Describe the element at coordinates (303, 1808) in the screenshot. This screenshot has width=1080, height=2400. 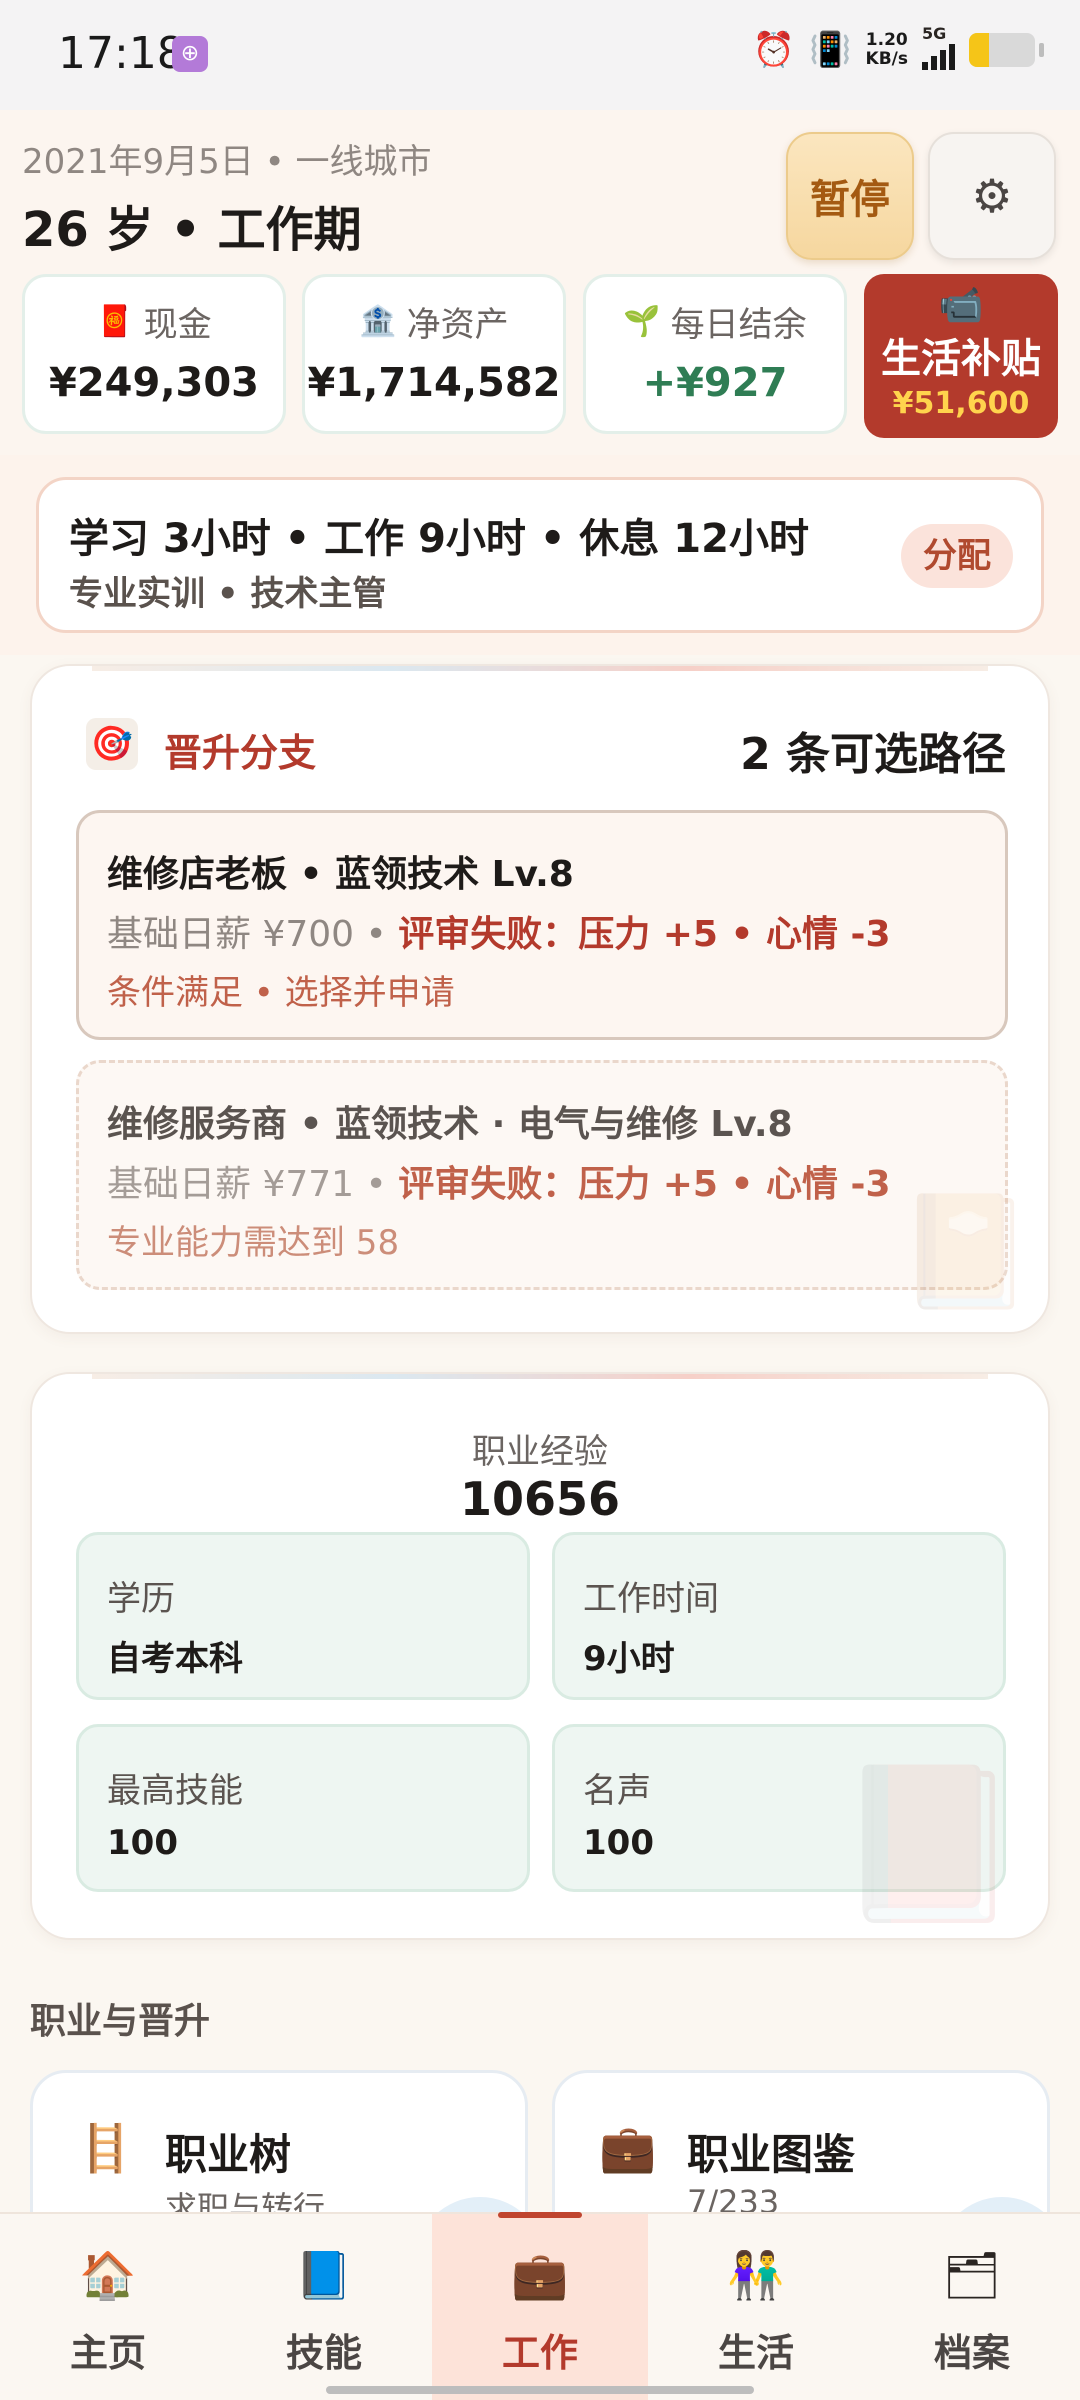
I see `top-skill-box: 最高技能 100` at that location.